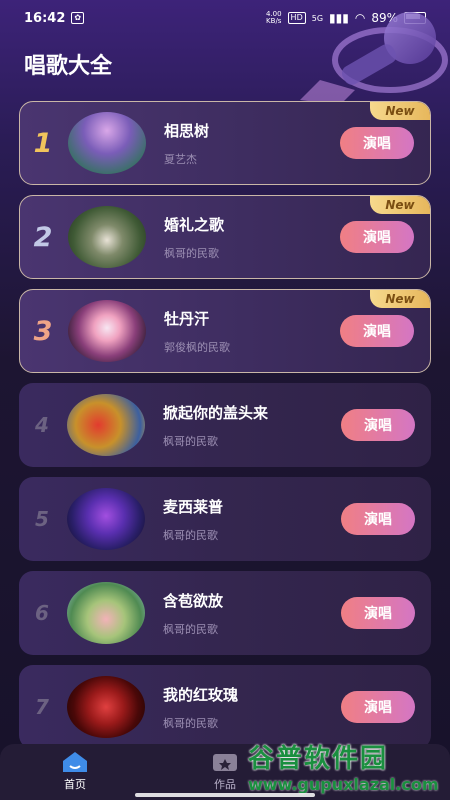 The height and width of the screenshot is (800, 450). Describe the element at coordinates (75, 784) in the screenshot. I see `nav-home-label: 首页` at that location.